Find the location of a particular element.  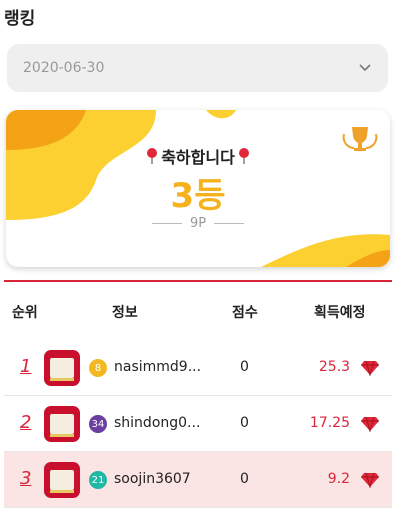

header-rank: 순위 is located at coordinates (25, 313).